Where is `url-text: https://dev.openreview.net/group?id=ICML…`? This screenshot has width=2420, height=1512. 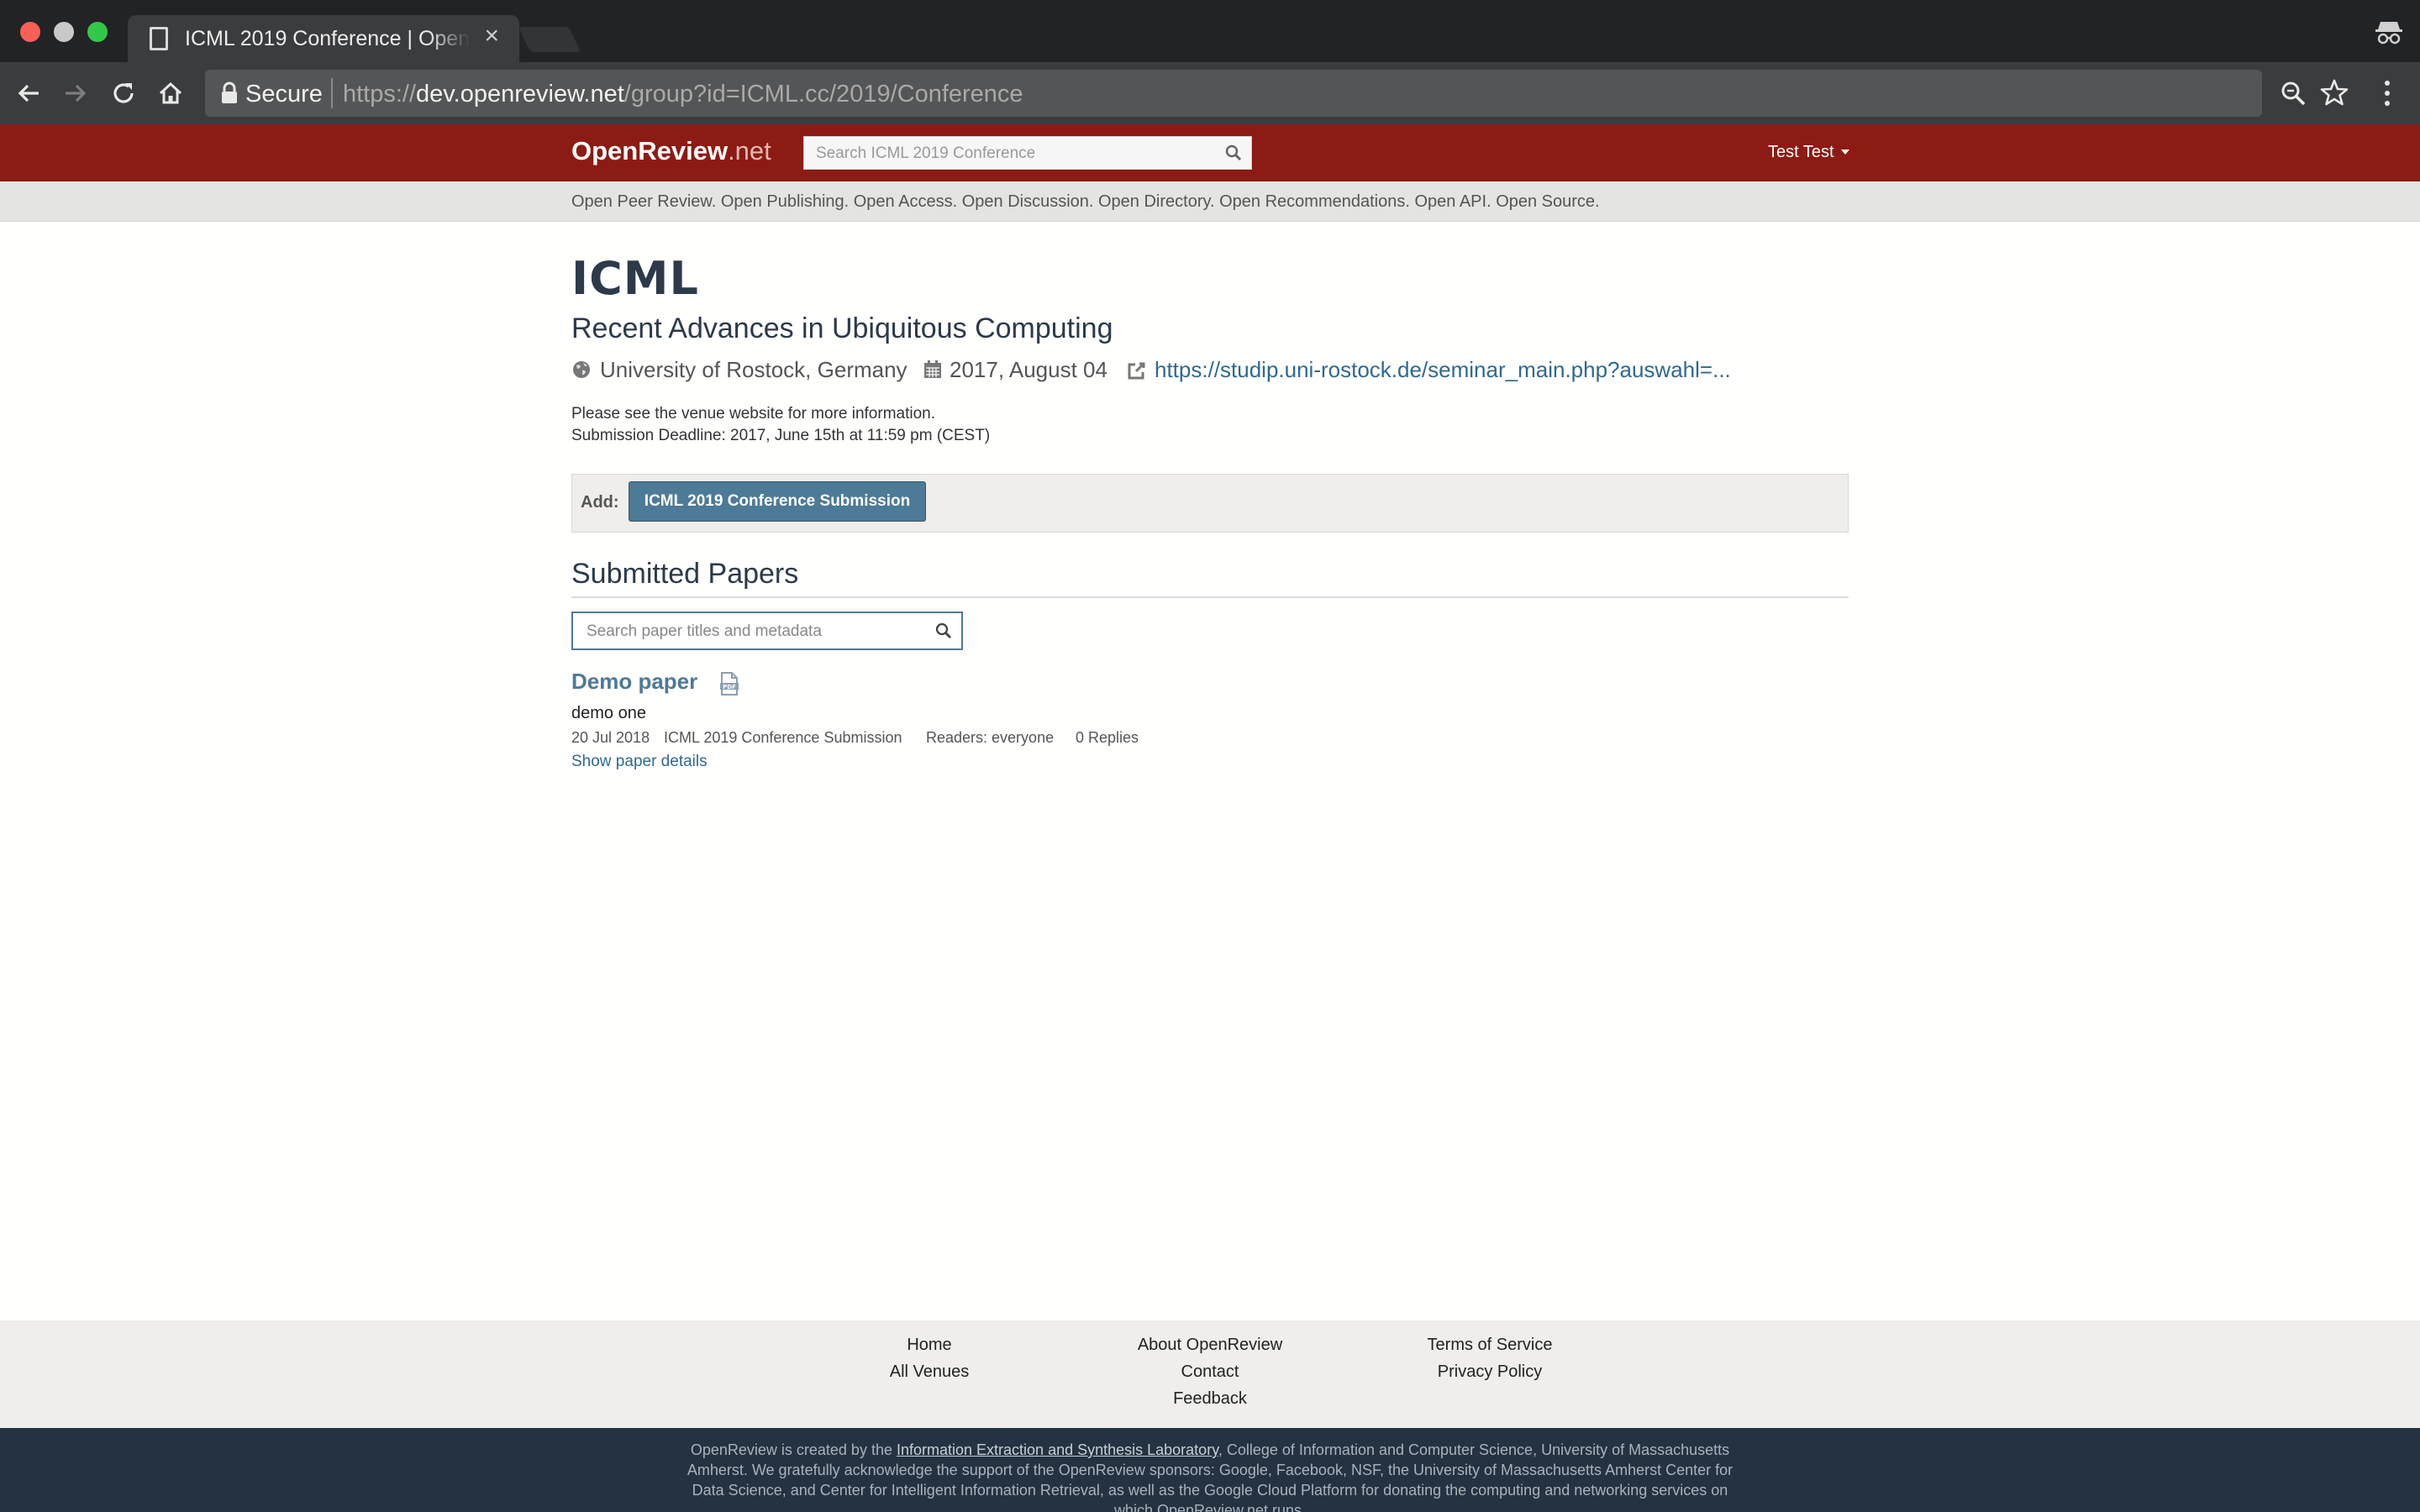
url-text: https://dev.openreview.net/group?id=ICML… is located at coordinates (683, 94).